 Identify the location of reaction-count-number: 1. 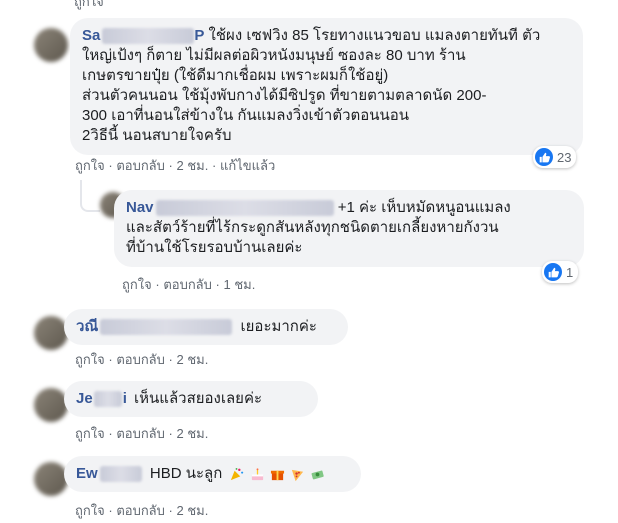
(570, 272).